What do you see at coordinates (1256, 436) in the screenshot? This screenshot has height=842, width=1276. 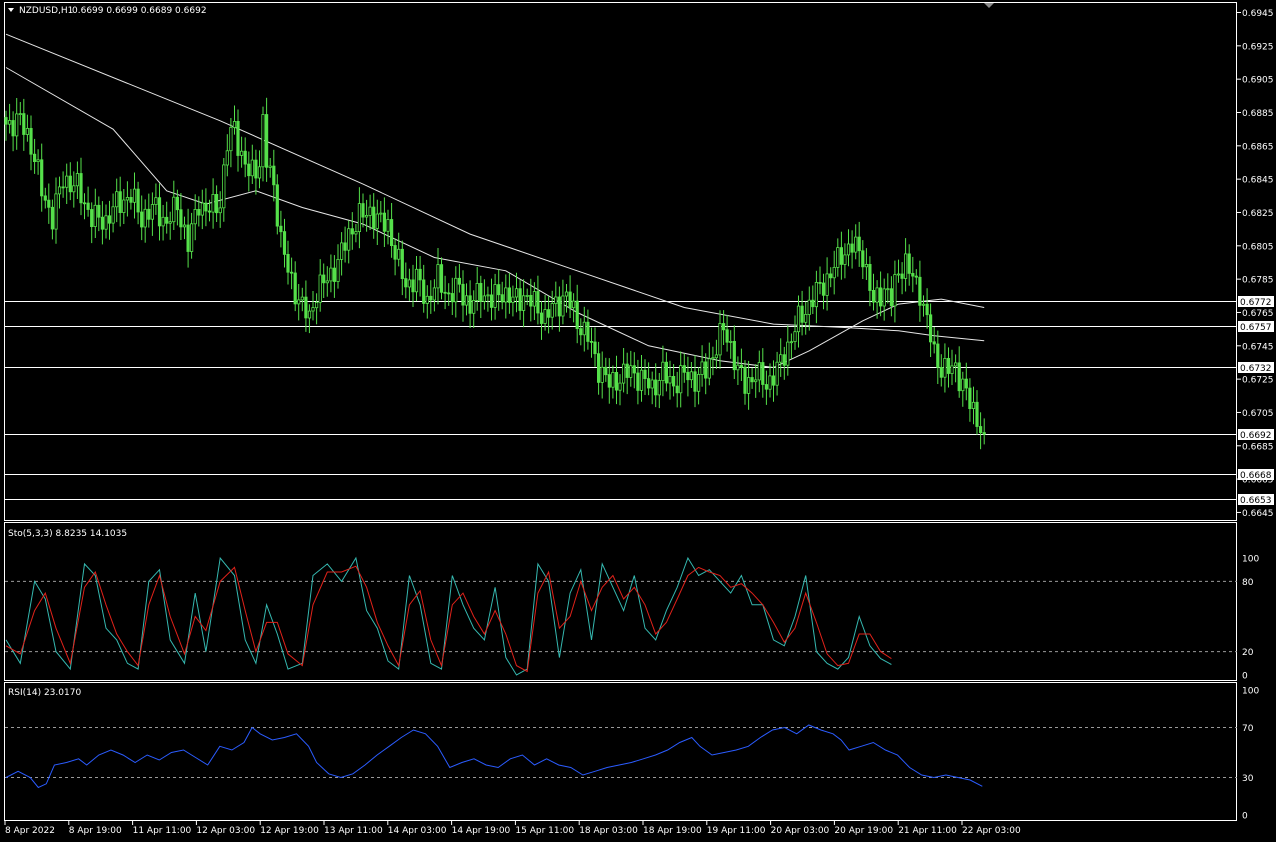 I see `level-tag-label: 0.6692` at bounding box center [1256, 436].